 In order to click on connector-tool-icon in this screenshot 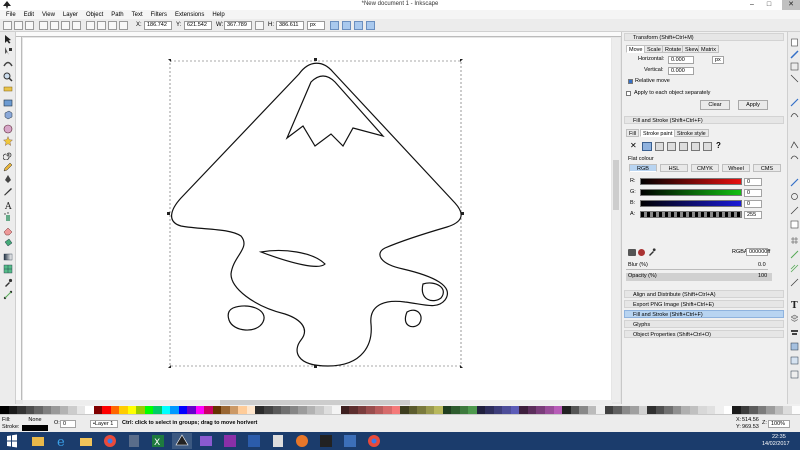, I will do `click(8, 295)`.